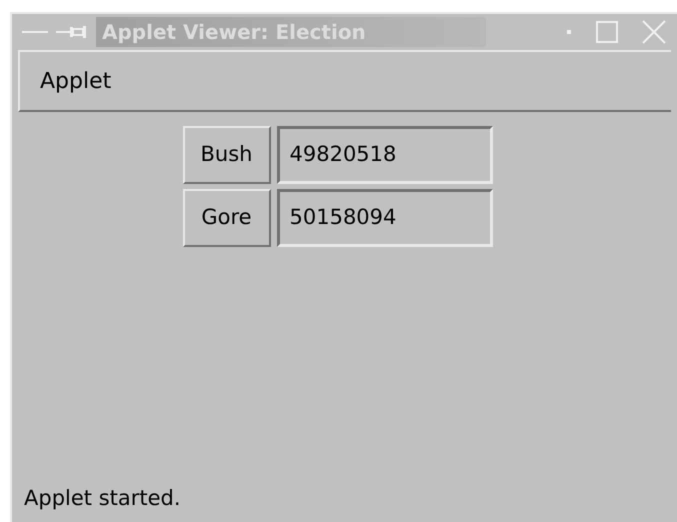  I want to click on votes-field: 49820518, so click(384, 155).